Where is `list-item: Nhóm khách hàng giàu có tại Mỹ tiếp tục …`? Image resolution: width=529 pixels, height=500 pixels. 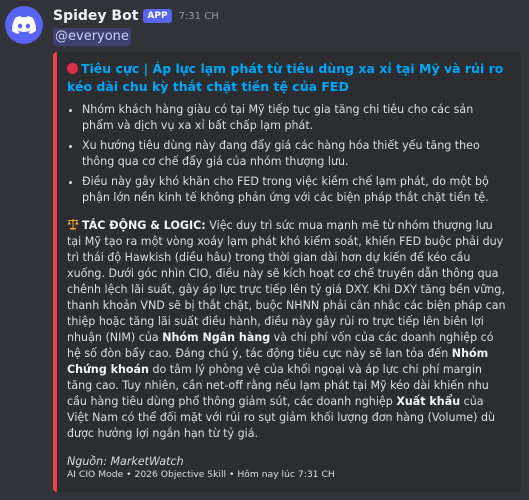 list-item: Nhóm khách hàng giàu có tại Mỹ tiếp tục … is located at coordinates (294, 118).